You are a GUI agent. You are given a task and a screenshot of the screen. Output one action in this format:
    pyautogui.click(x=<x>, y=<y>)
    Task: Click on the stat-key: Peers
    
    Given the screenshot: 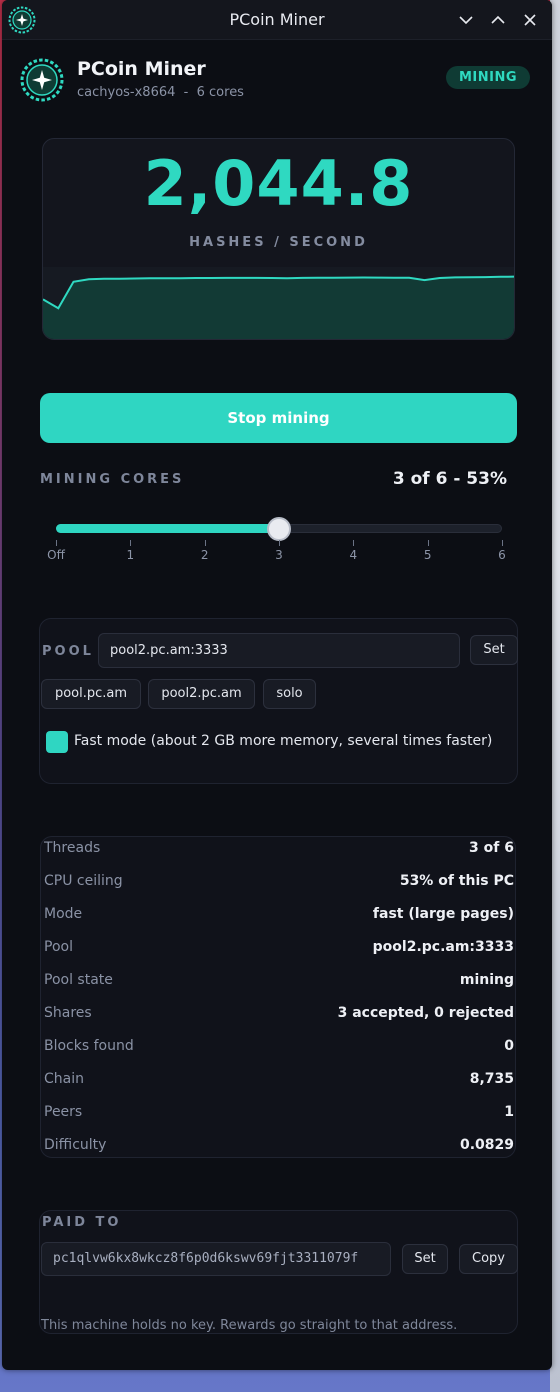 What is the action you would take?
    pyautogui.click(x=63, y=1112)
    